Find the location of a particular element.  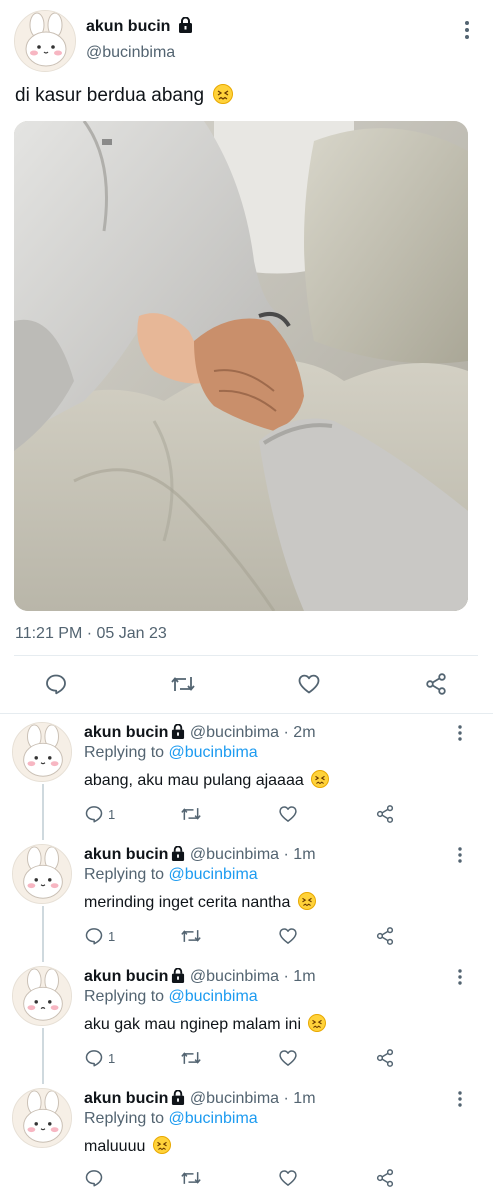

tweet-timestamp: 11:21 PM · 05 Jan 23 is located at coordinates (91, 634).